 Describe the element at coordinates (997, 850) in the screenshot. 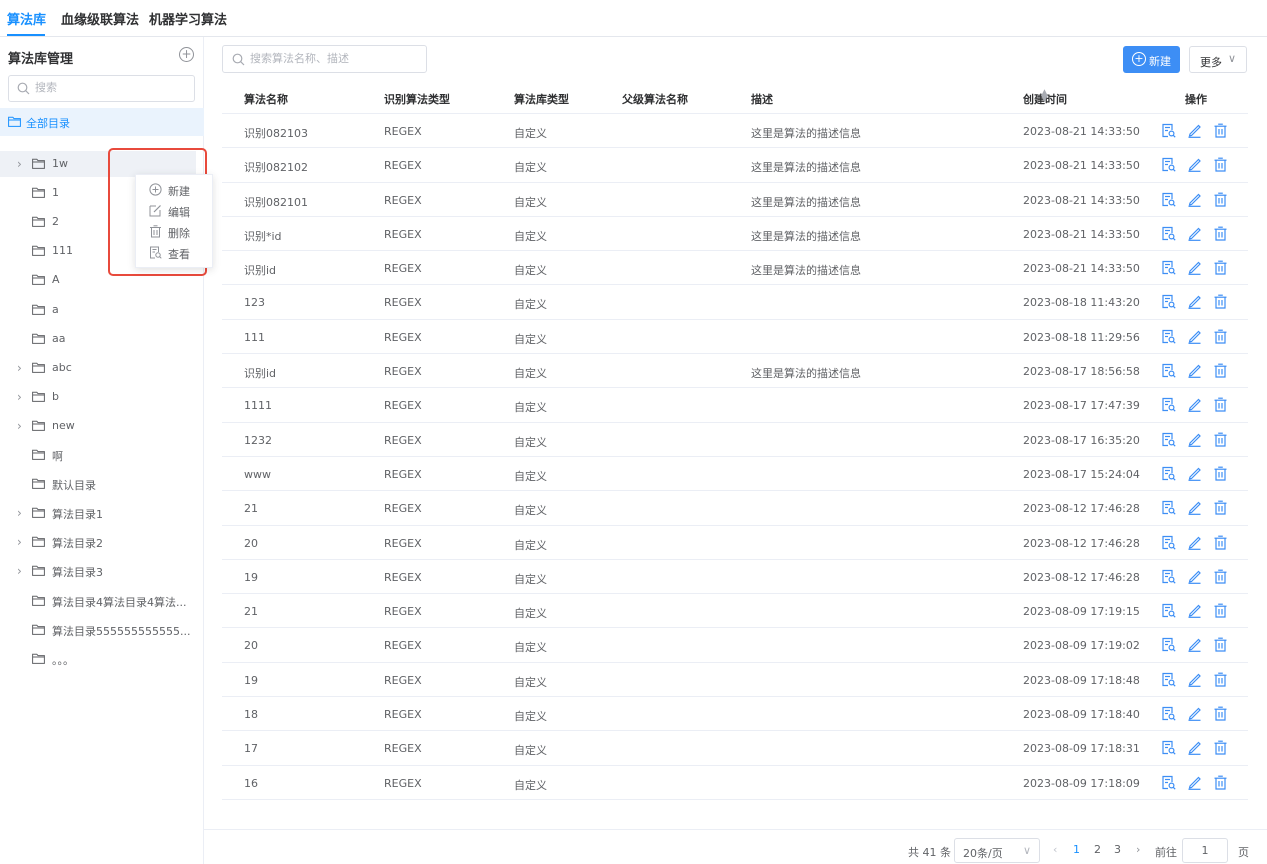

I see `page-size-select: 20条/页 ∨` at that location.